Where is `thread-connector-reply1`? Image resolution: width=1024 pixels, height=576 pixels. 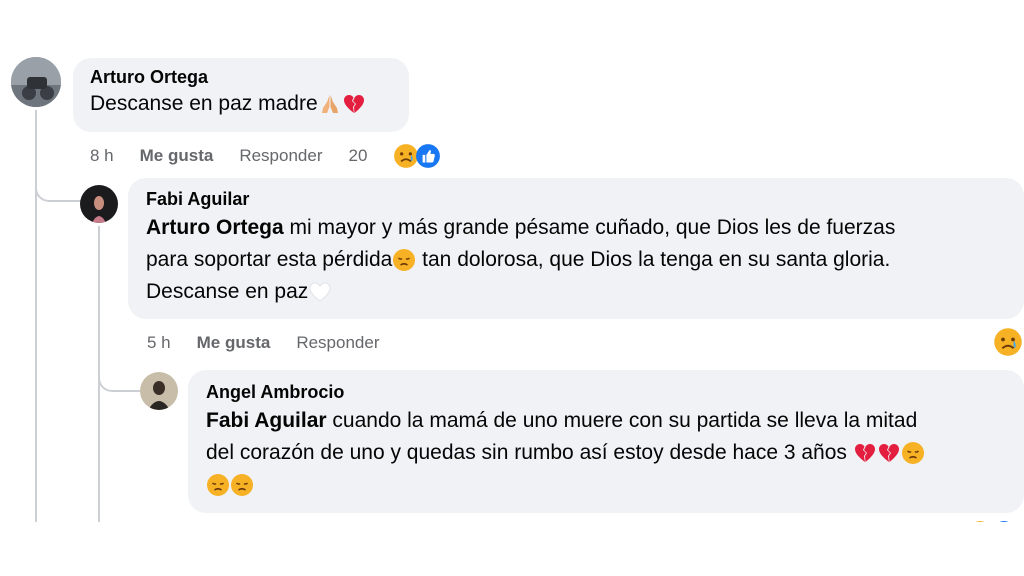
thread-connector-reply1 is located at coordinates (60, 186).